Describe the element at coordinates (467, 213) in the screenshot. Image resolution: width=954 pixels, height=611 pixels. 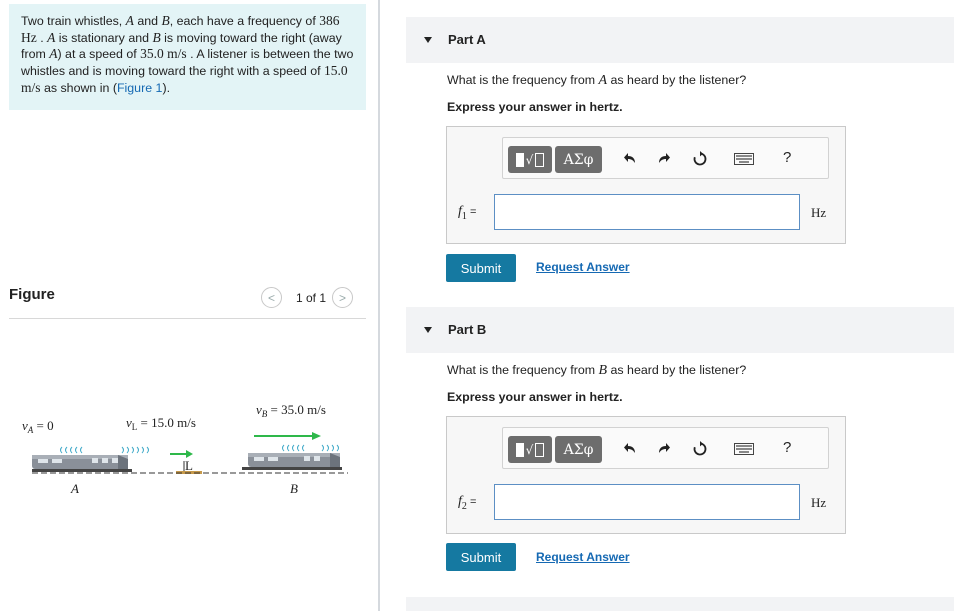
I see `f1-label: f1 =` at that location.